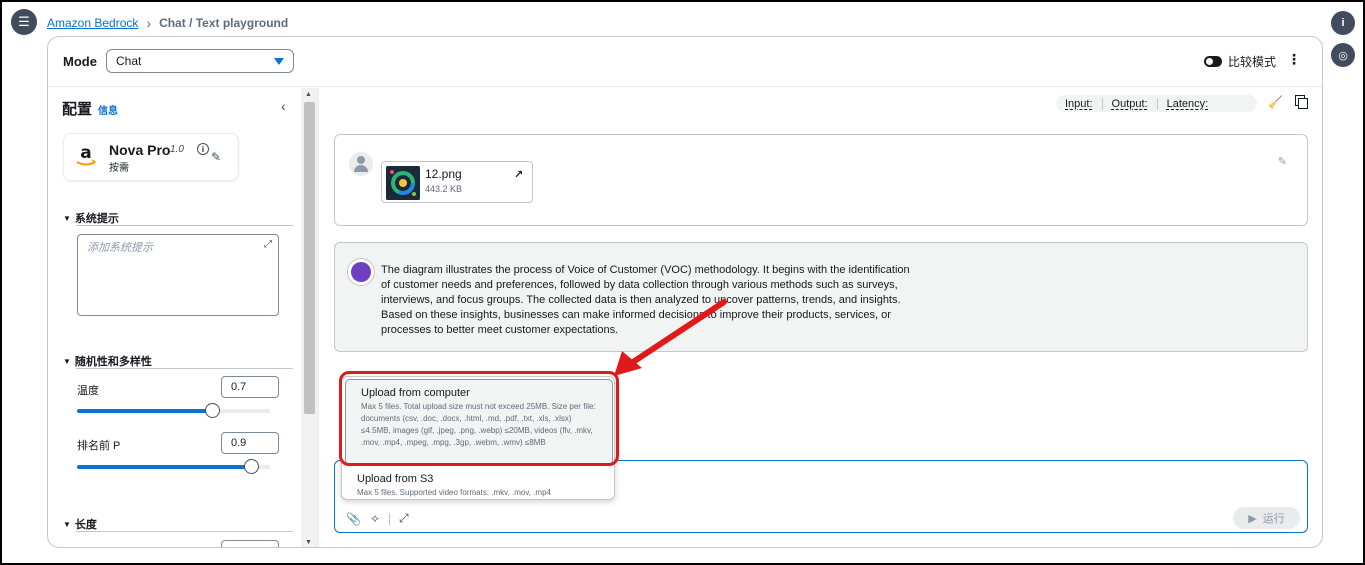 The width and height of the screenshot is (1365, 565). What do you see at coordinates (80, 61) in the screenshot?
I see `mode-label: Mode` at bounding box center [80, 61].